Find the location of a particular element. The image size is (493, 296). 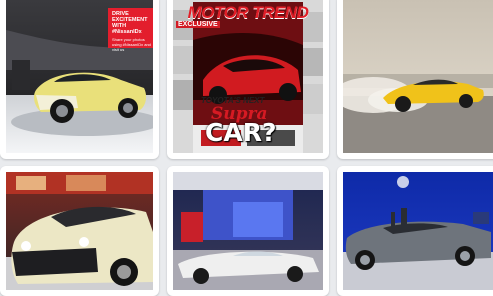

photo-white-roadster is located at coordinates (248, 231).